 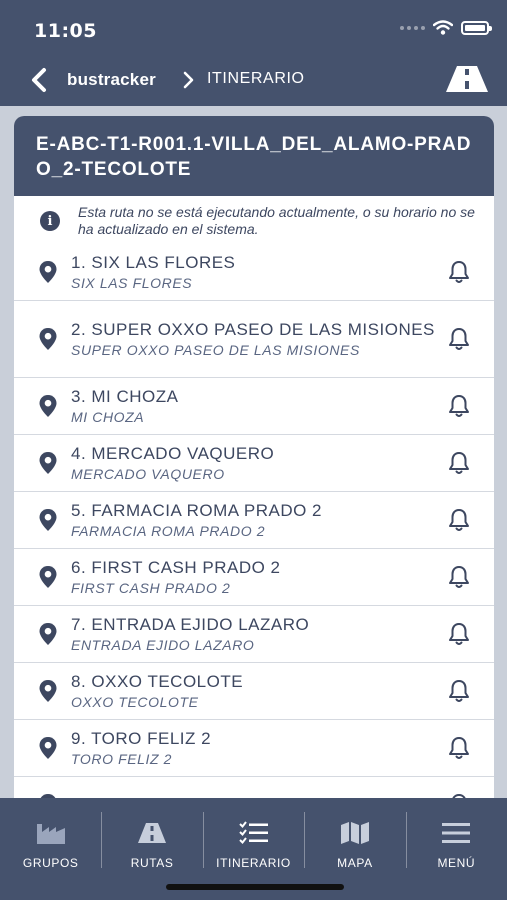 I want to click on stop-name: 5. FARMACIA ROMA PRADO 2, so click(x=197, y=510).